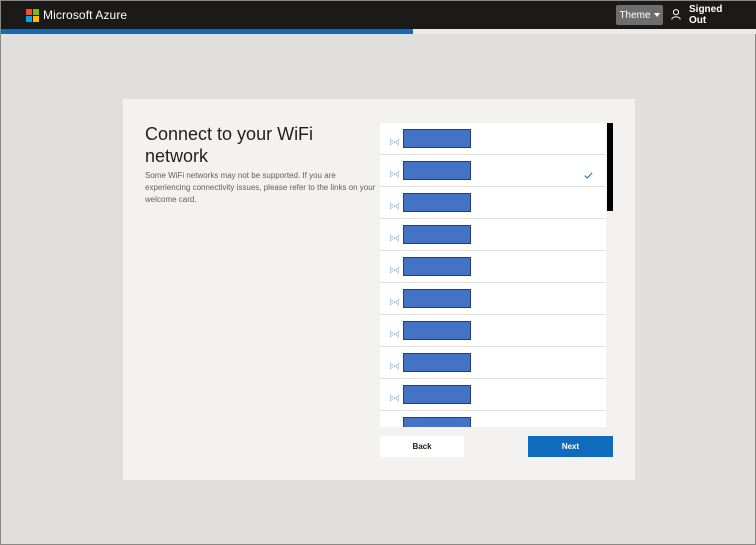 The height and width of the screenshot is (545, 756). I want to click on logo-square-red, so click(29, 11).